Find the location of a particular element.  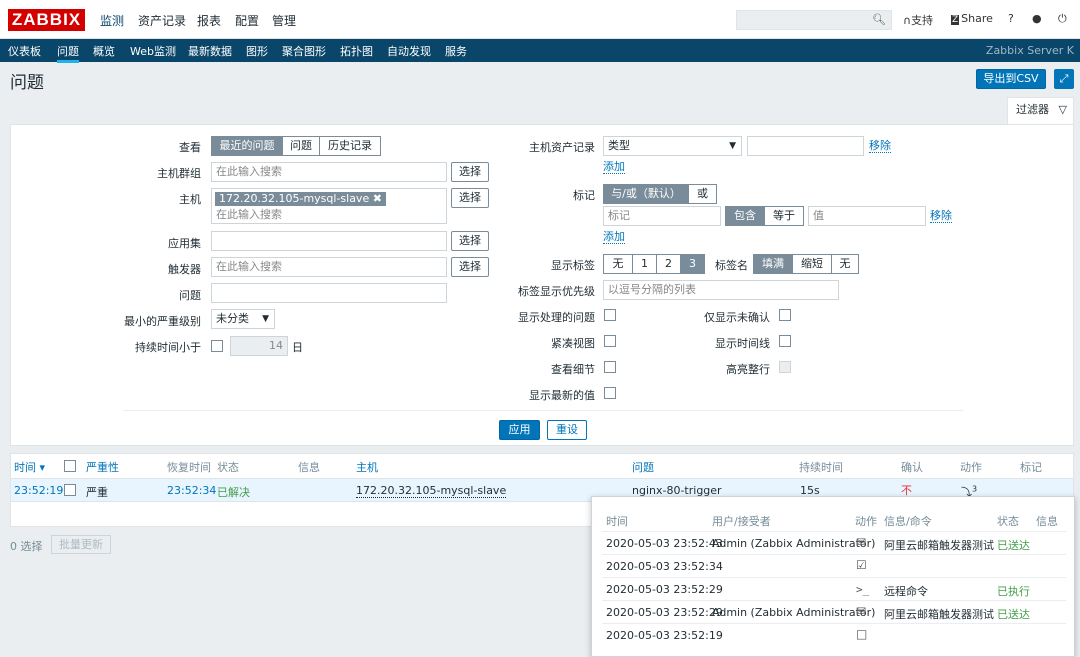

menu-reports: 报表 is located at coordinates (209, 20).